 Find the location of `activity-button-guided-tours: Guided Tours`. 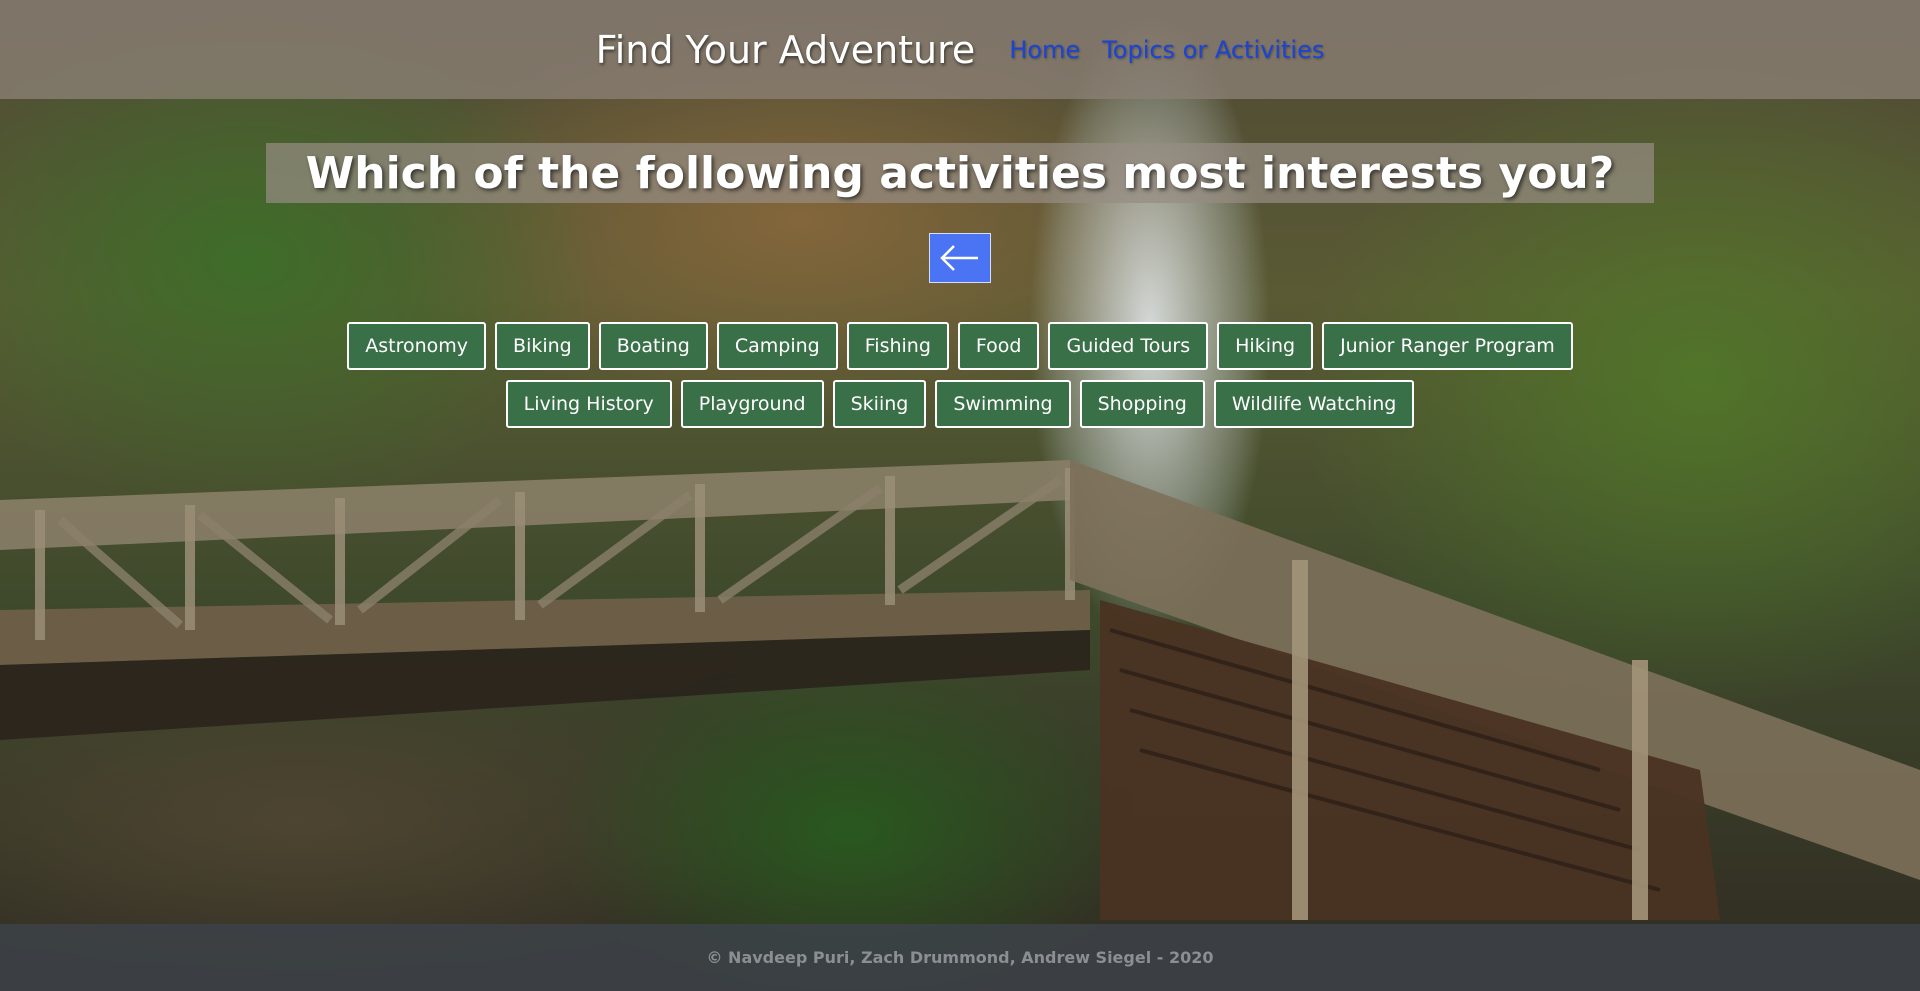

activity-button-guided-tours: Guided Tours is located at coordinates (1128, 346).